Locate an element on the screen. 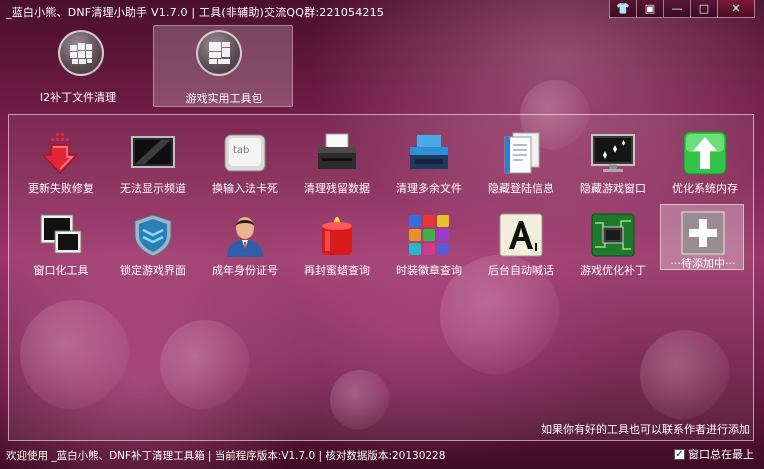 This screenshot has height=469, width=764. tool-label: 窗口化工具 is located at coordinates (61, 270).